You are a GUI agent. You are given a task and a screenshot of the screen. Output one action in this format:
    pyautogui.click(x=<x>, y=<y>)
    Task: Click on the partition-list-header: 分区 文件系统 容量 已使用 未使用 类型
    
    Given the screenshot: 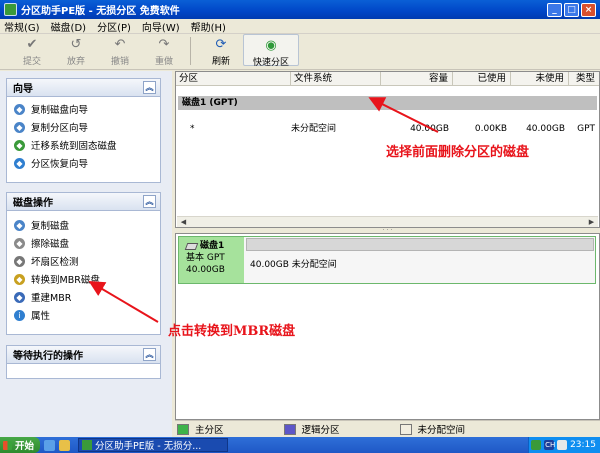 What is the action you would take?
    pyautogui.click(x=387, y=79)
    